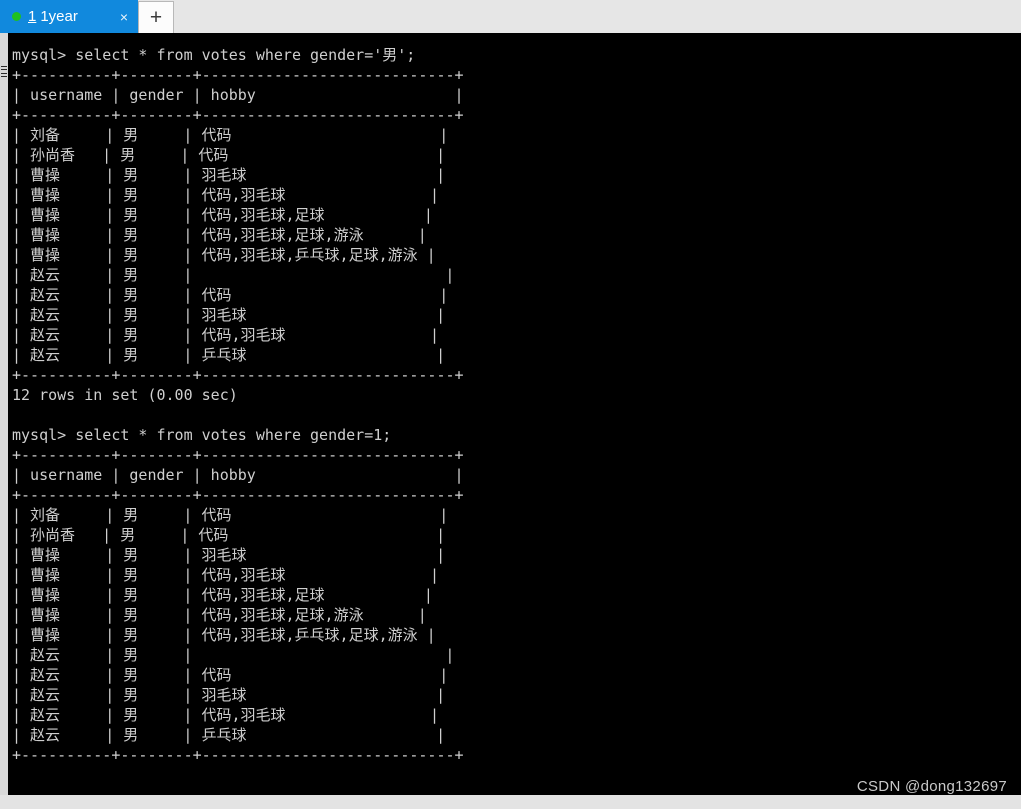 This screenshot has height=809, width=1021. I want to click on terminal-left-gutter, so click(4, 414).